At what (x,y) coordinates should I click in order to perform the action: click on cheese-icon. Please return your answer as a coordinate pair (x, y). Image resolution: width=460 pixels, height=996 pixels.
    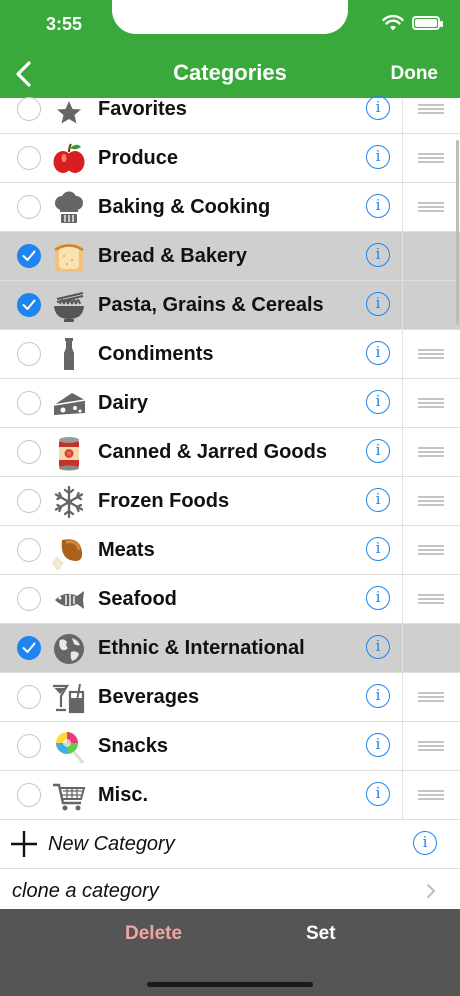
    Looking at the image, I should click on (69, 404).